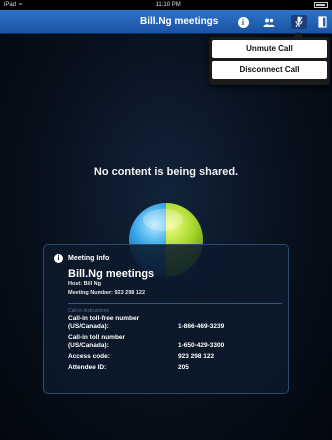 The height and width of the screenshot is (440, 332). Describe the element at coordinates (196, 356) in the screenshot. I see `access-code-value: 923 298 122` at that location.